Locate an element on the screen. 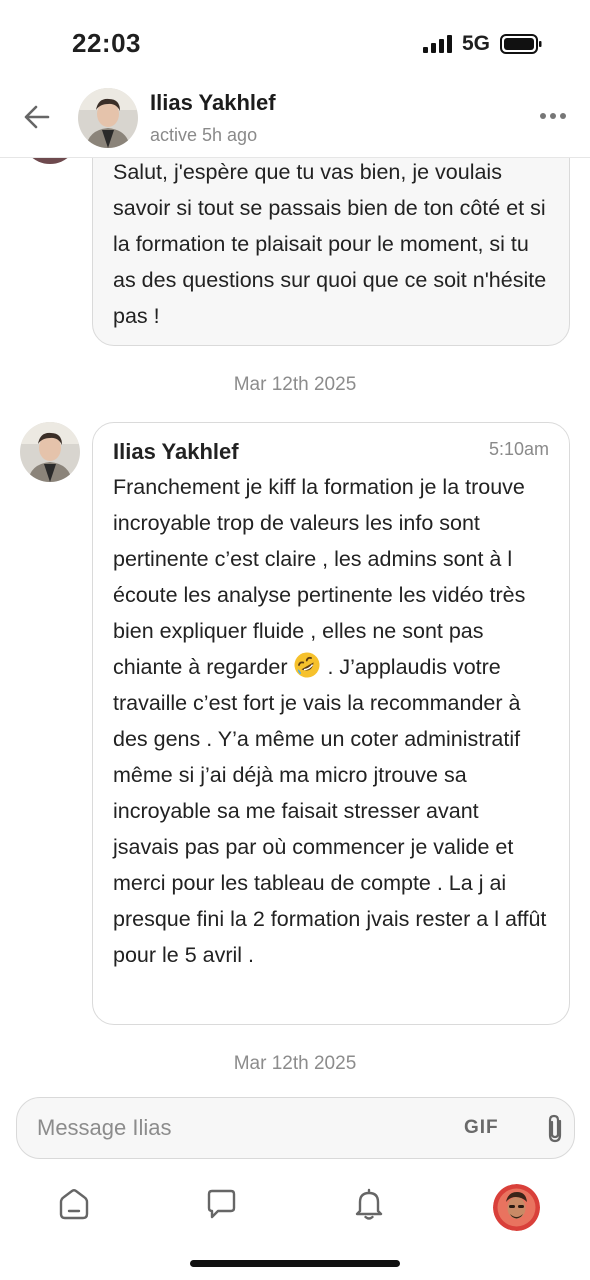 This screenshot has height=1280, width=590. more-icon is located at coordinates (553, 116).